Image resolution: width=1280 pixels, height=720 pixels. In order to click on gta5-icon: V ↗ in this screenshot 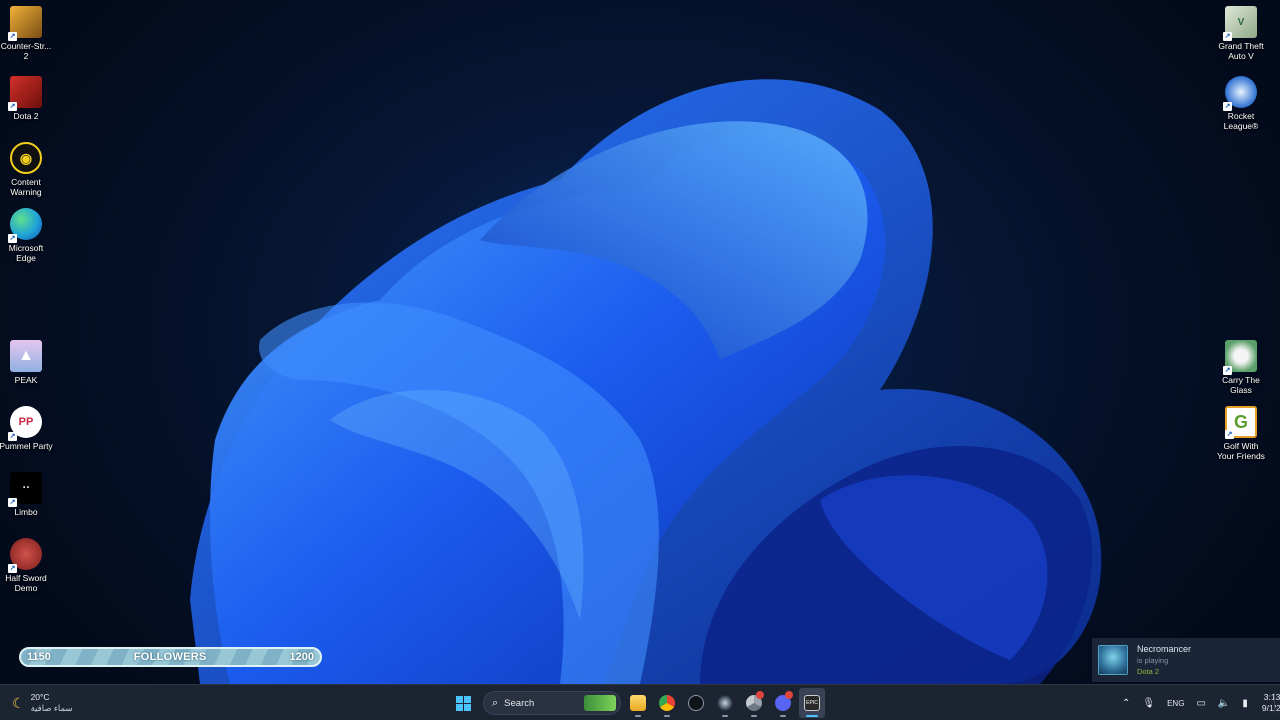, I will do `click(1240, 23)`.